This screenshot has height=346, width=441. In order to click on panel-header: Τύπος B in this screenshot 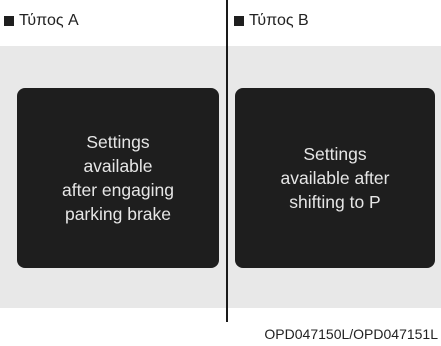, I will do `click(334, 23)`.